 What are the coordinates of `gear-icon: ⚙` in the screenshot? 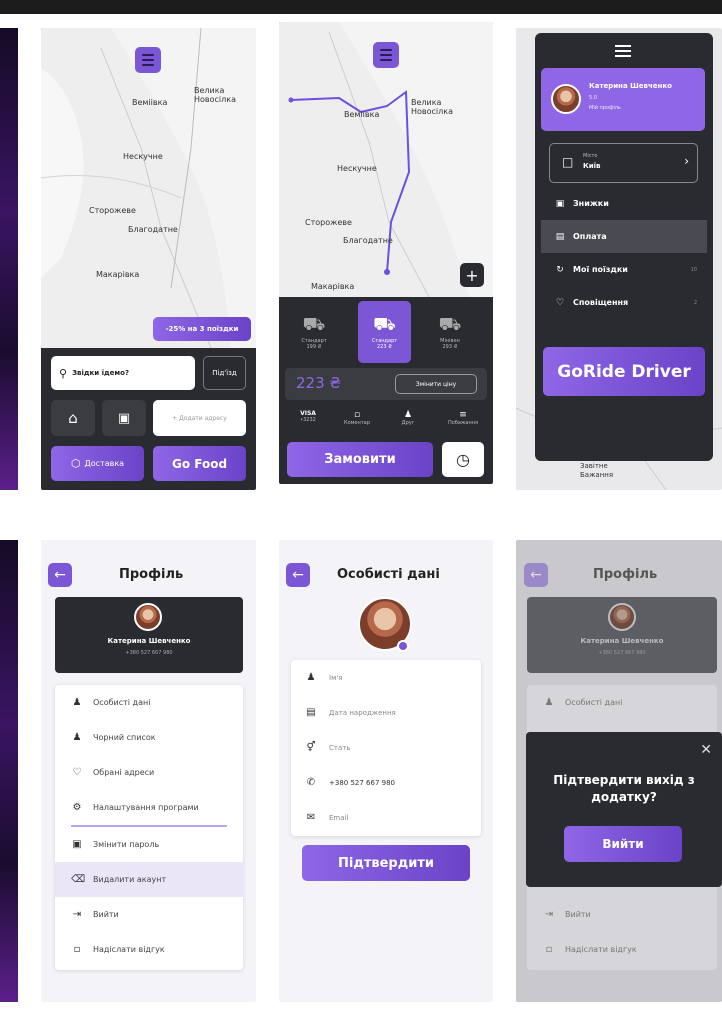 It's located at (77, 807).